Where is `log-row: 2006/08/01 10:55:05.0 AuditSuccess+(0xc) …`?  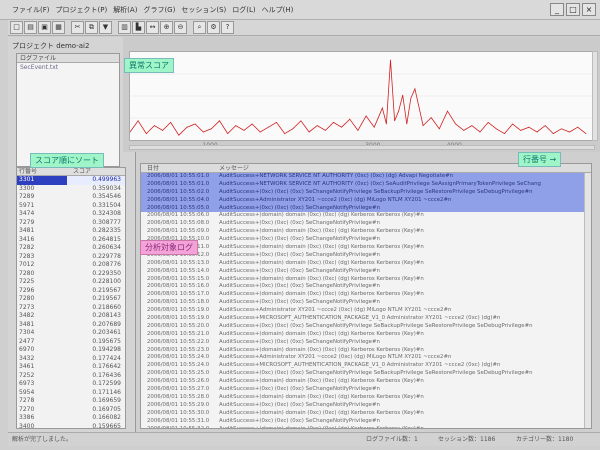 log-row: 2006/08/01 10:55:05.0 AuditSuccess+(0xc) … is located at coordinates (366, 208).